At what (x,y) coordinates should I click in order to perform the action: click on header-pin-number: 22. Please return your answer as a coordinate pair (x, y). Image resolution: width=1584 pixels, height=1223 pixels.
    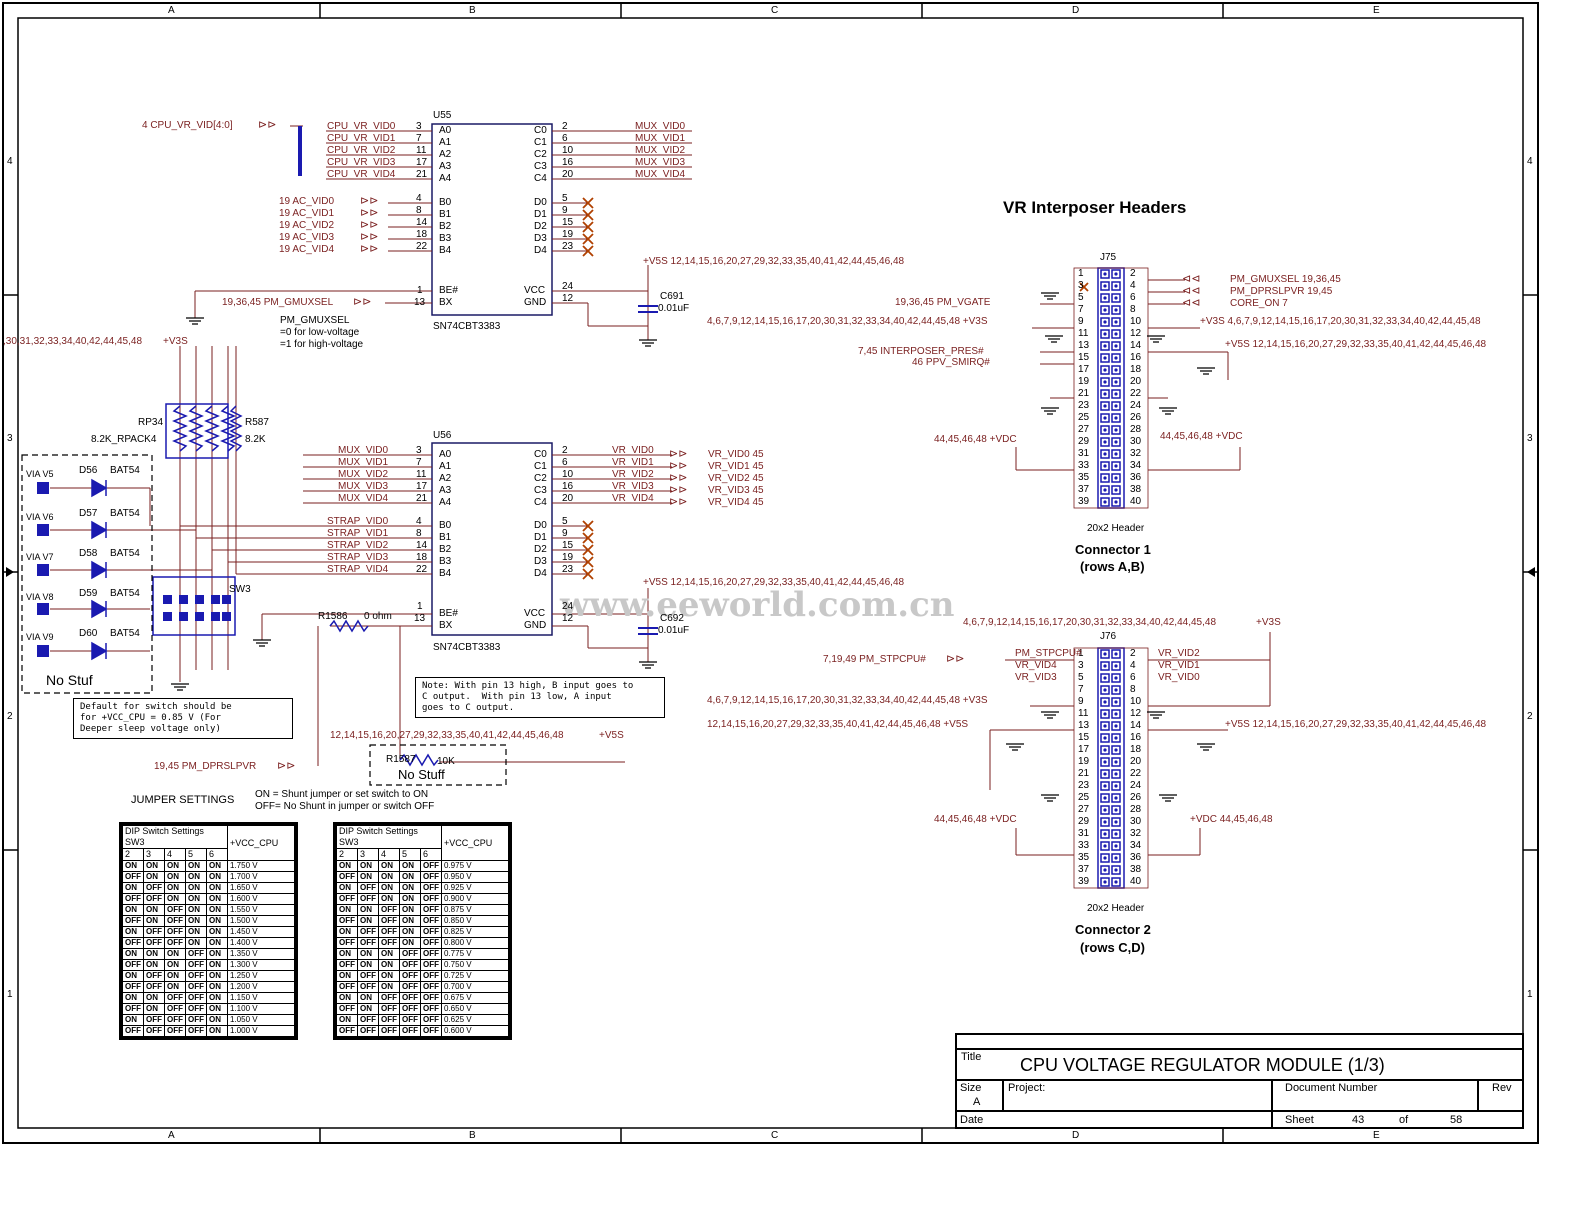
    Looking at the image, I should click on (1136, 393).